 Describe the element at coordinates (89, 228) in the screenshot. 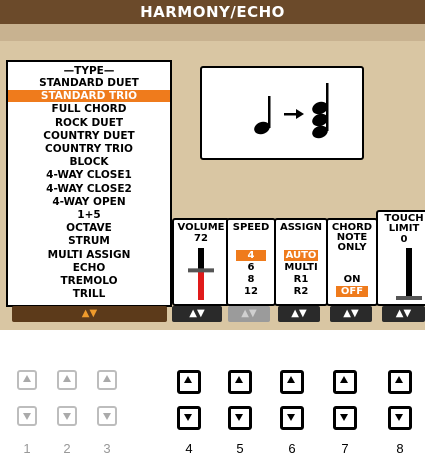

I see `type-item: OCTAVE` at that location.